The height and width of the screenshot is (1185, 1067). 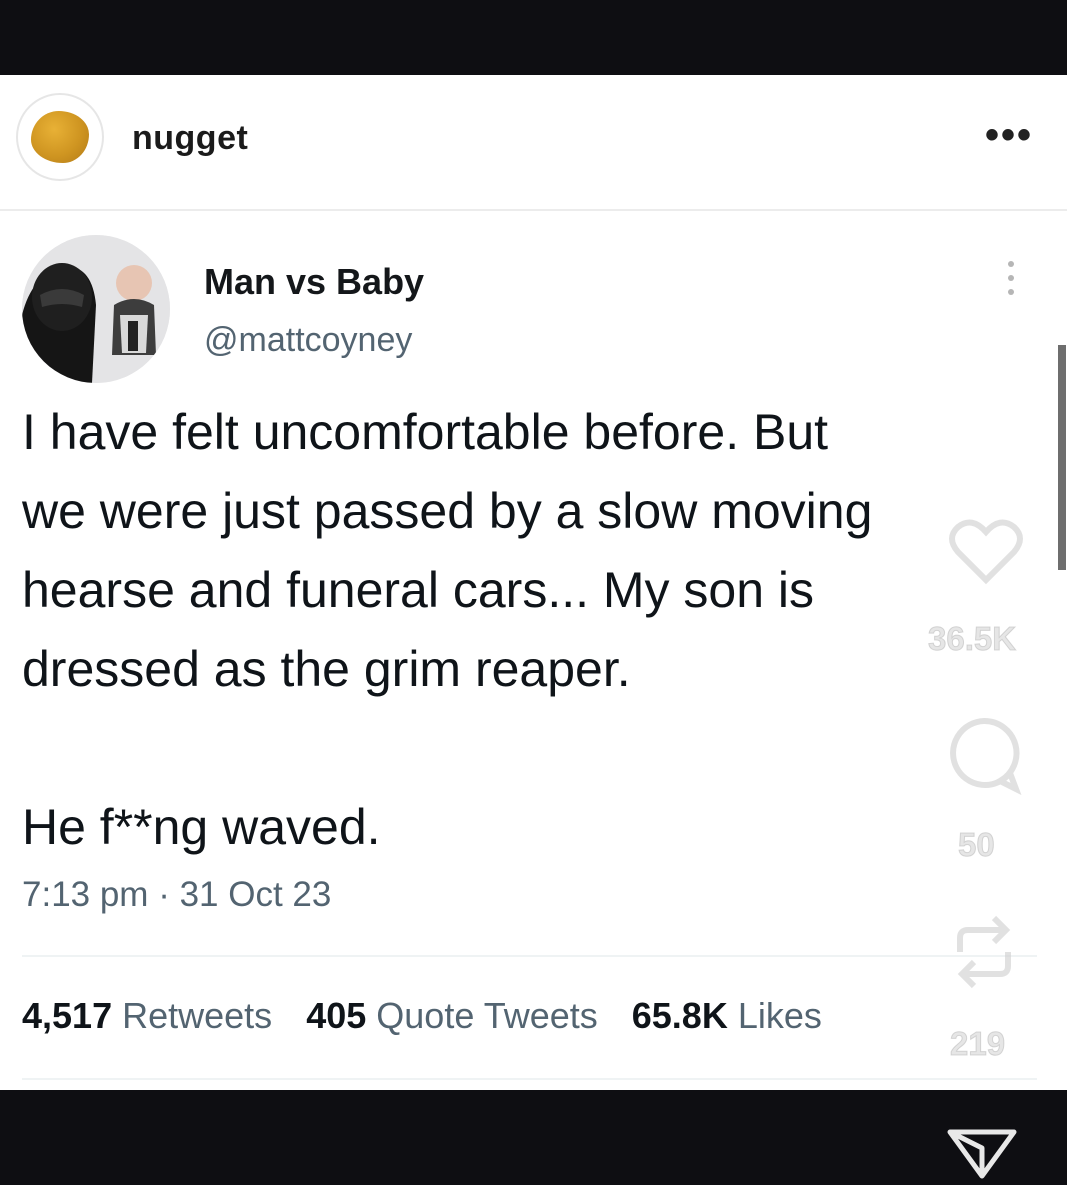 I want to click on tweet-avatar, so click(x=96, y=309).